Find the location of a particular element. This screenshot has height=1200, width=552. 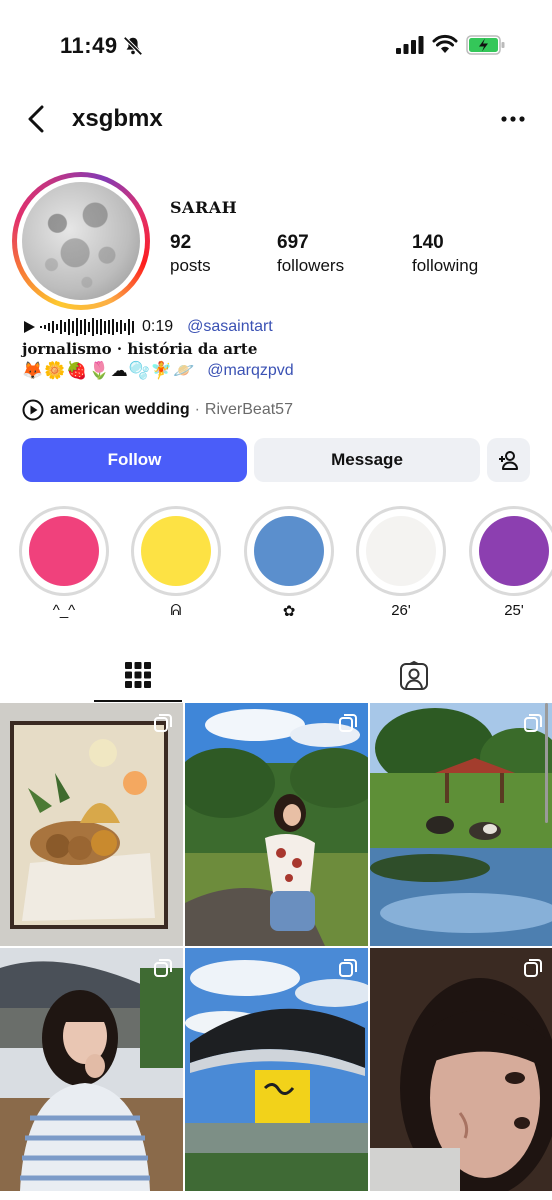

stat-following-label: following is located at coordinates (445, 265).